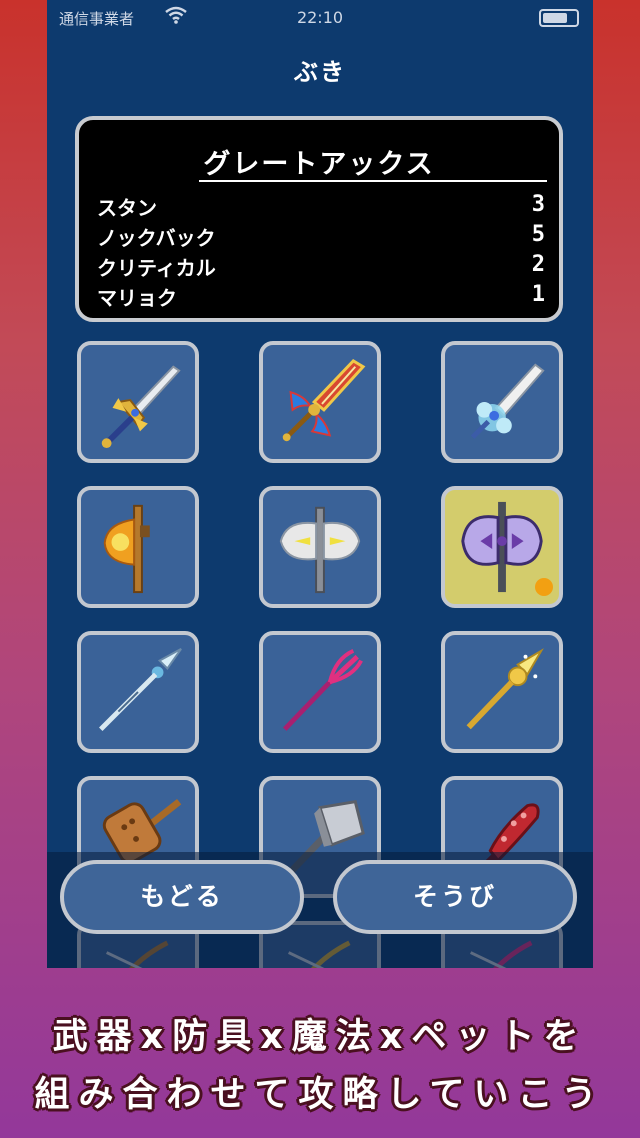 The width and height of the screenshot is (640, 1138). I want to click on weapon-slot-fire-axe, so click(138, 547).